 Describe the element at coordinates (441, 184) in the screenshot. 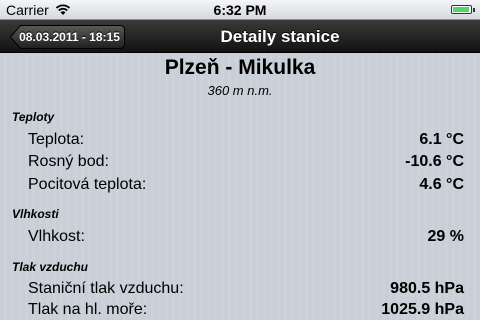

I see `row-value: 4.6 °C` at that location.